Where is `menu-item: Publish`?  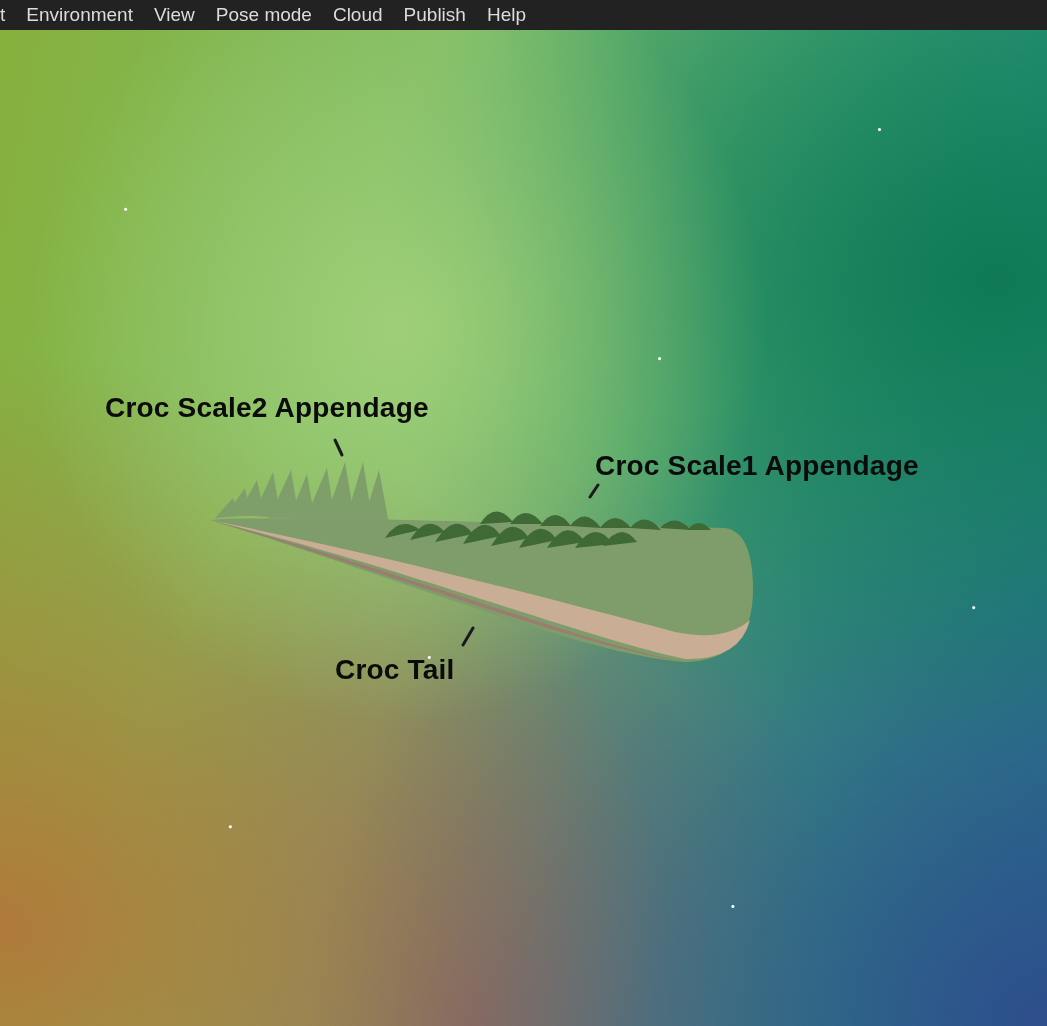
menu-item: Publish is located at coordinates (434, 15).